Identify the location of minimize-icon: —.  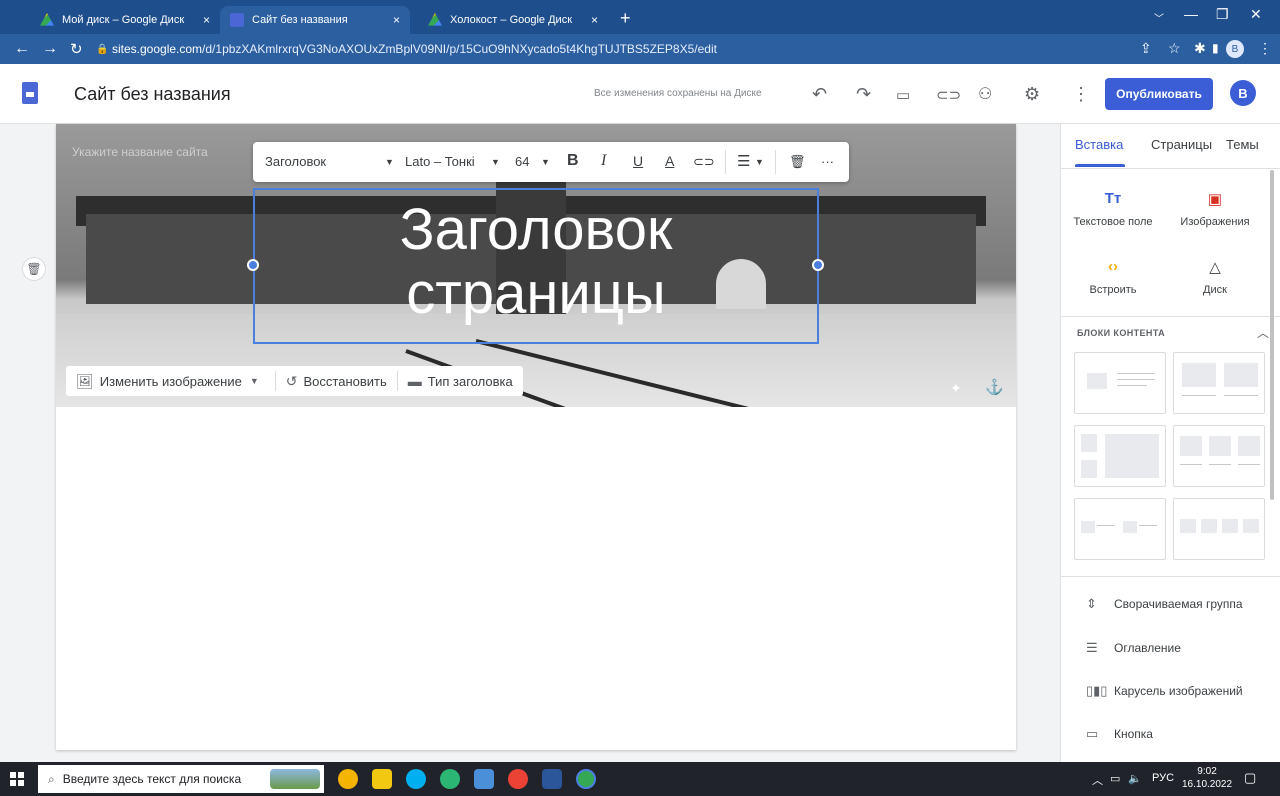
(1191, 14).